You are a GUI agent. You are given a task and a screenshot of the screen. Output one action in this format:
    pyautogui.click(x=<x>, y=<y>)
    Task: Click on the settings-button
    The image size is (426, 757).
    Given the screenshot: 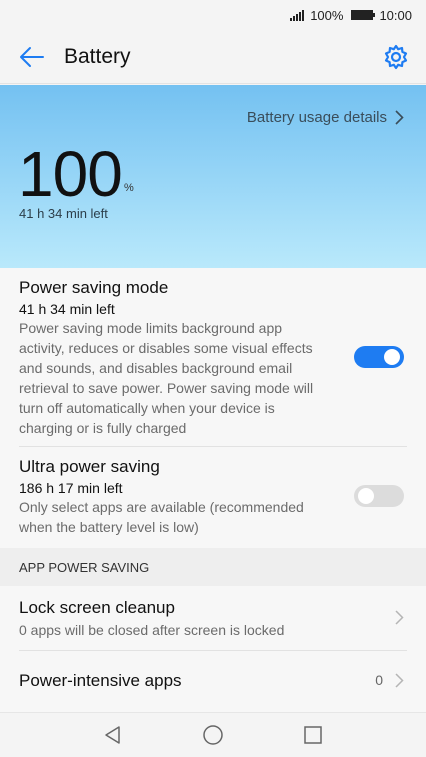 What is the action you would take?
    pyautogui.click(x=396, y=57)
    